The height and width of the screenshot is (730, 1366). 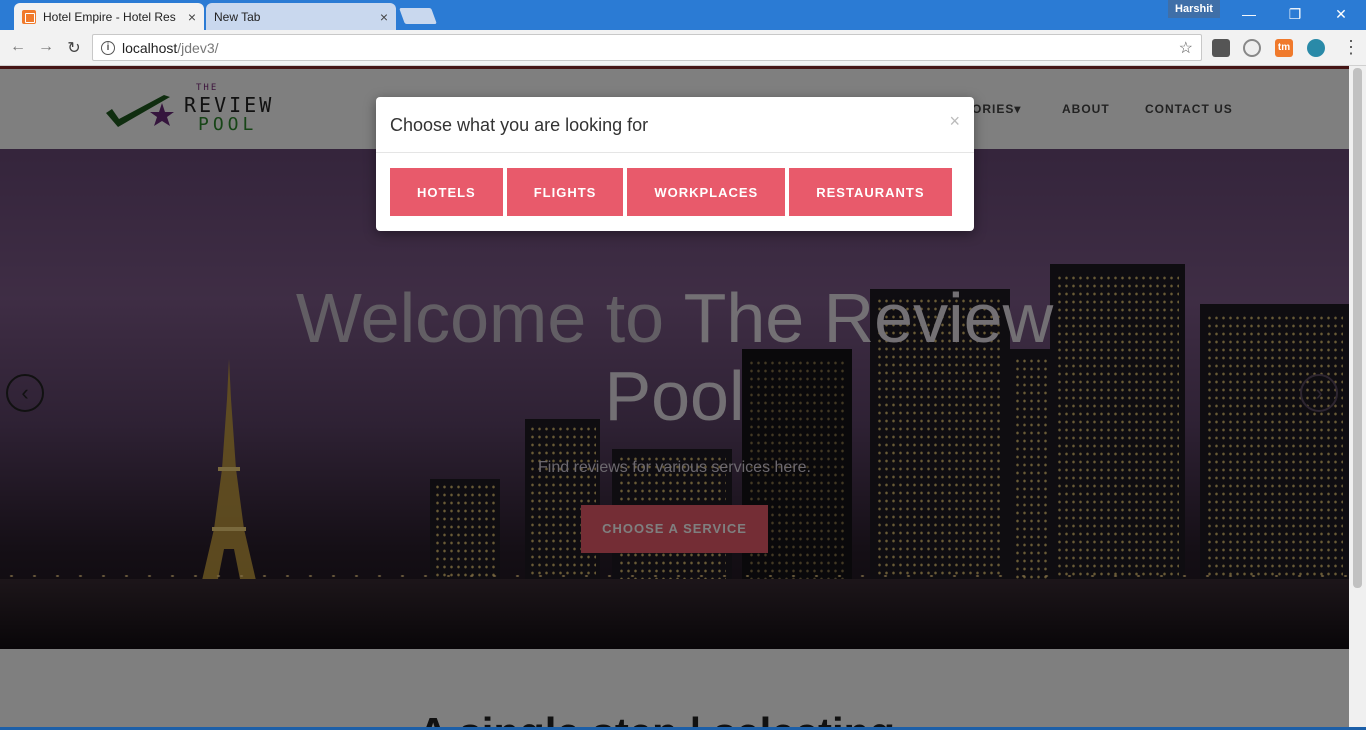 What do you see at coordinates (150, 47) in the screenshot?
I see `url-host: localhost` at bounding box center [150, 47].